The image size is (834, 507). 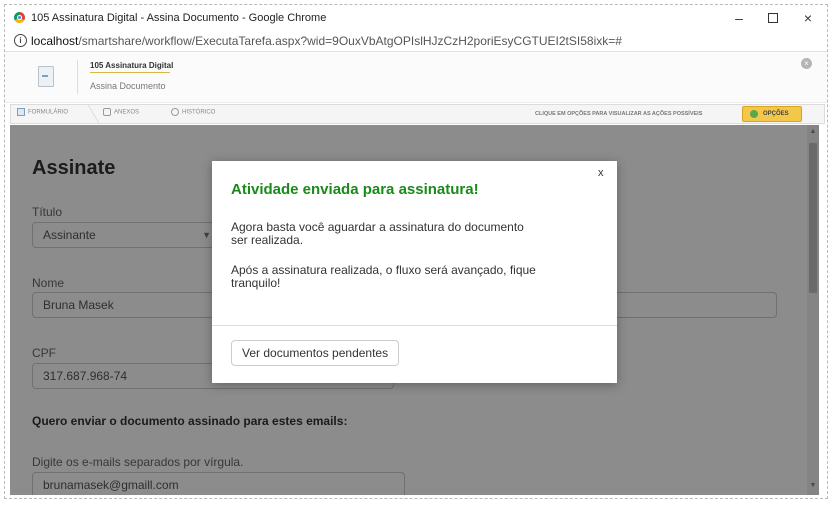 What do you see at coordinates (199, 112) in the screenshot?
I see `tab-label: HISTÓRICO` at bounding box center [199, 112].